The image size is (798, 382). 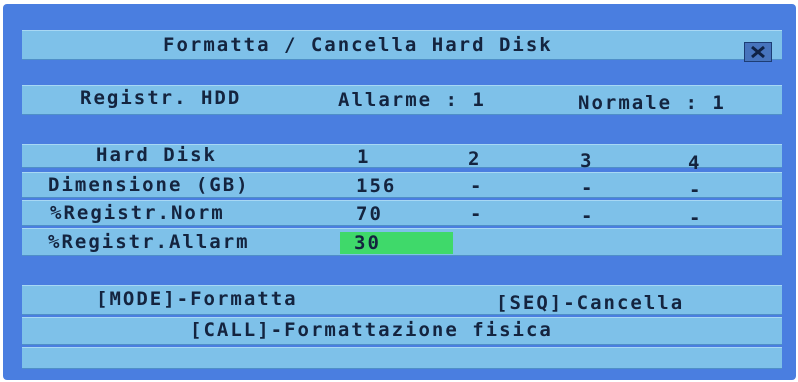 What do you see at coordinates (590, 303) in the screenshot?
I see `delete-action: [SEQ]-Cancella` at bounding box center [590, 303].